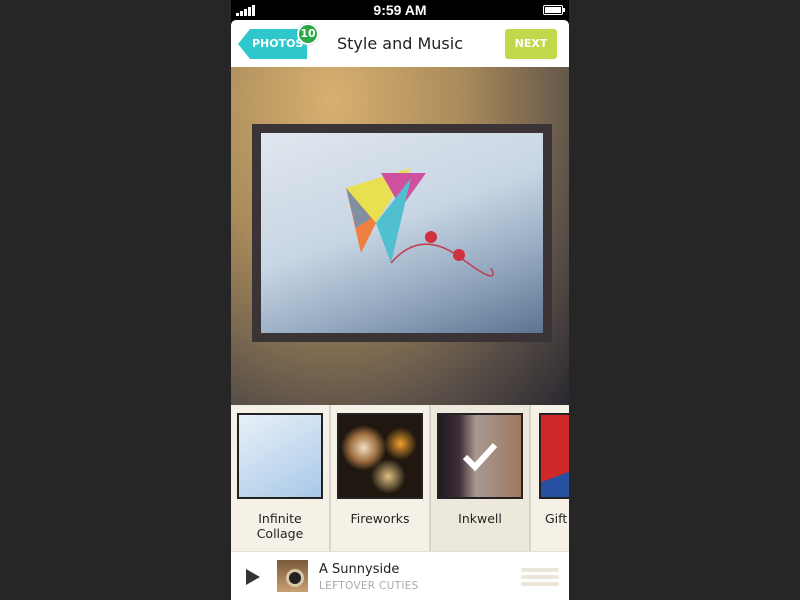 This screenshot has width=800, height=600. Describe the element at coordinates (380, 518) in the screenshot. I see `style-label: Fireworks` at that location.